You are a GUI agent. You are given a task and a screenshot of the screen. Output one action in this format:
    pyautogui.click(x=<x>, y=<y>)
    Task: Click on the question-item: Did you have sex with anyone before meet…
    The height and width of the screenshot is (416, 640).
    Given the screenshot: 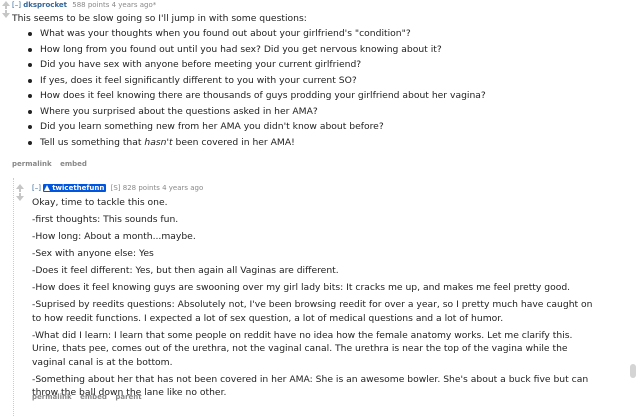 What is the action you would take?
    pyautogui.click(x=249, y=65)
    